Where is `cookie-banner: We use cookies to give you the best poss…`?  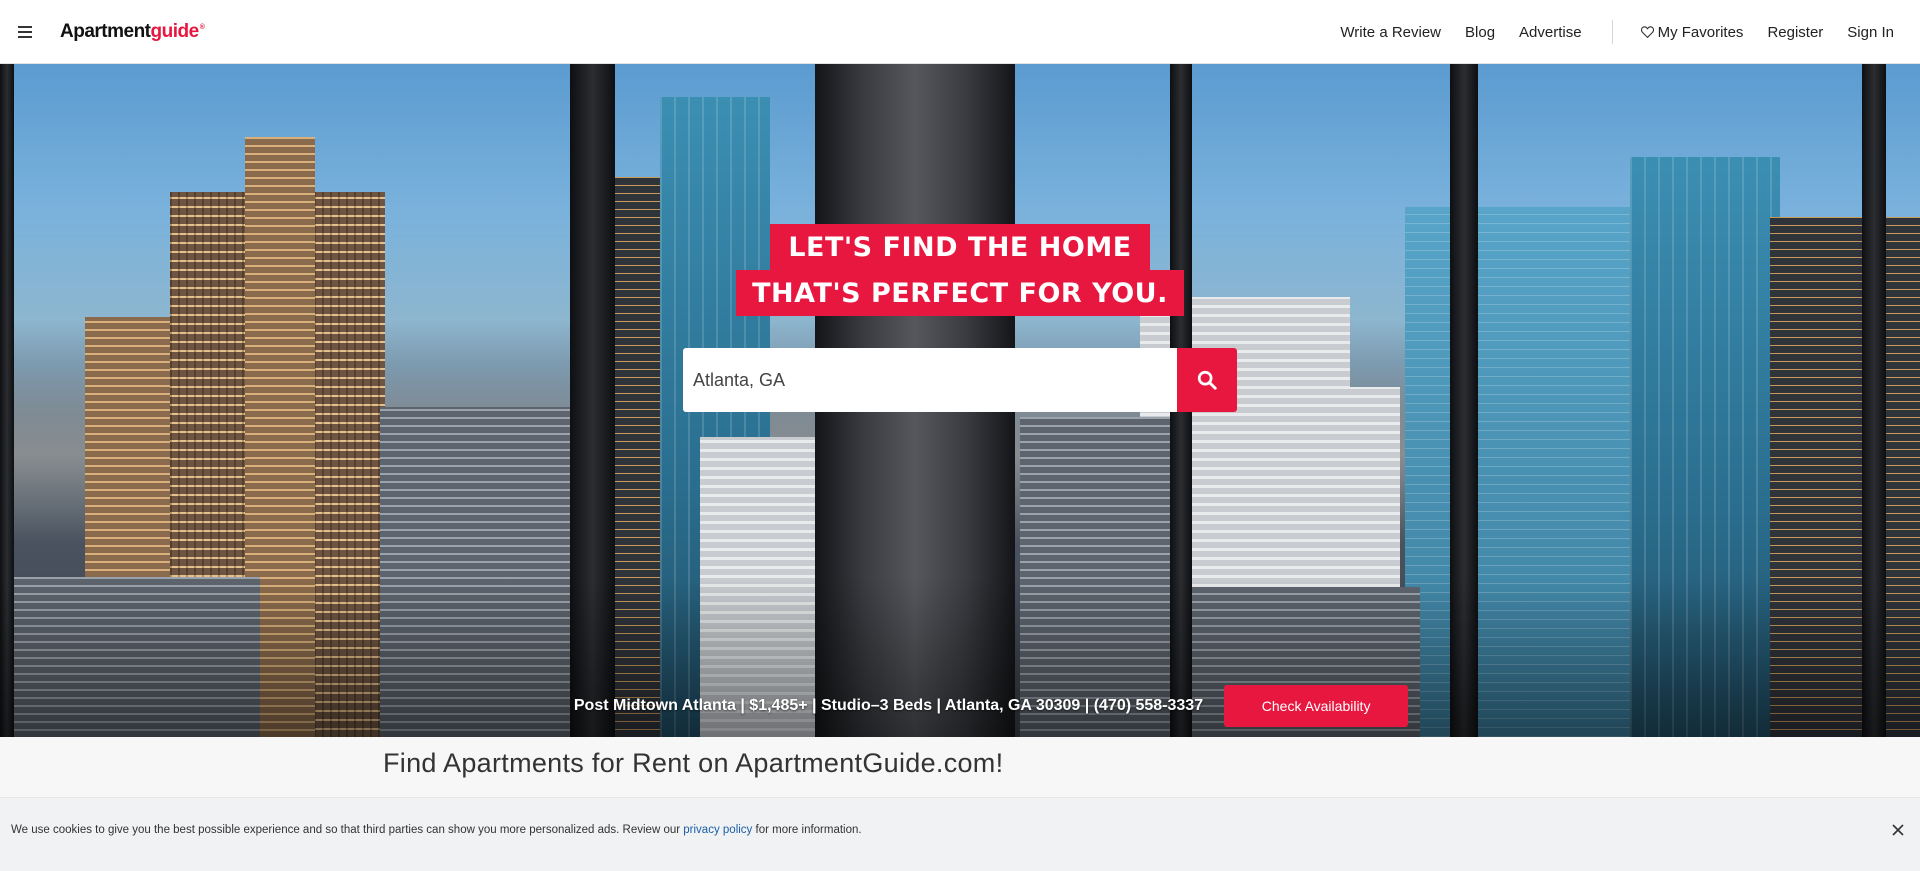
cookie-banner: We use cookies to give you the best poss… is located at coordinates (960, 834).